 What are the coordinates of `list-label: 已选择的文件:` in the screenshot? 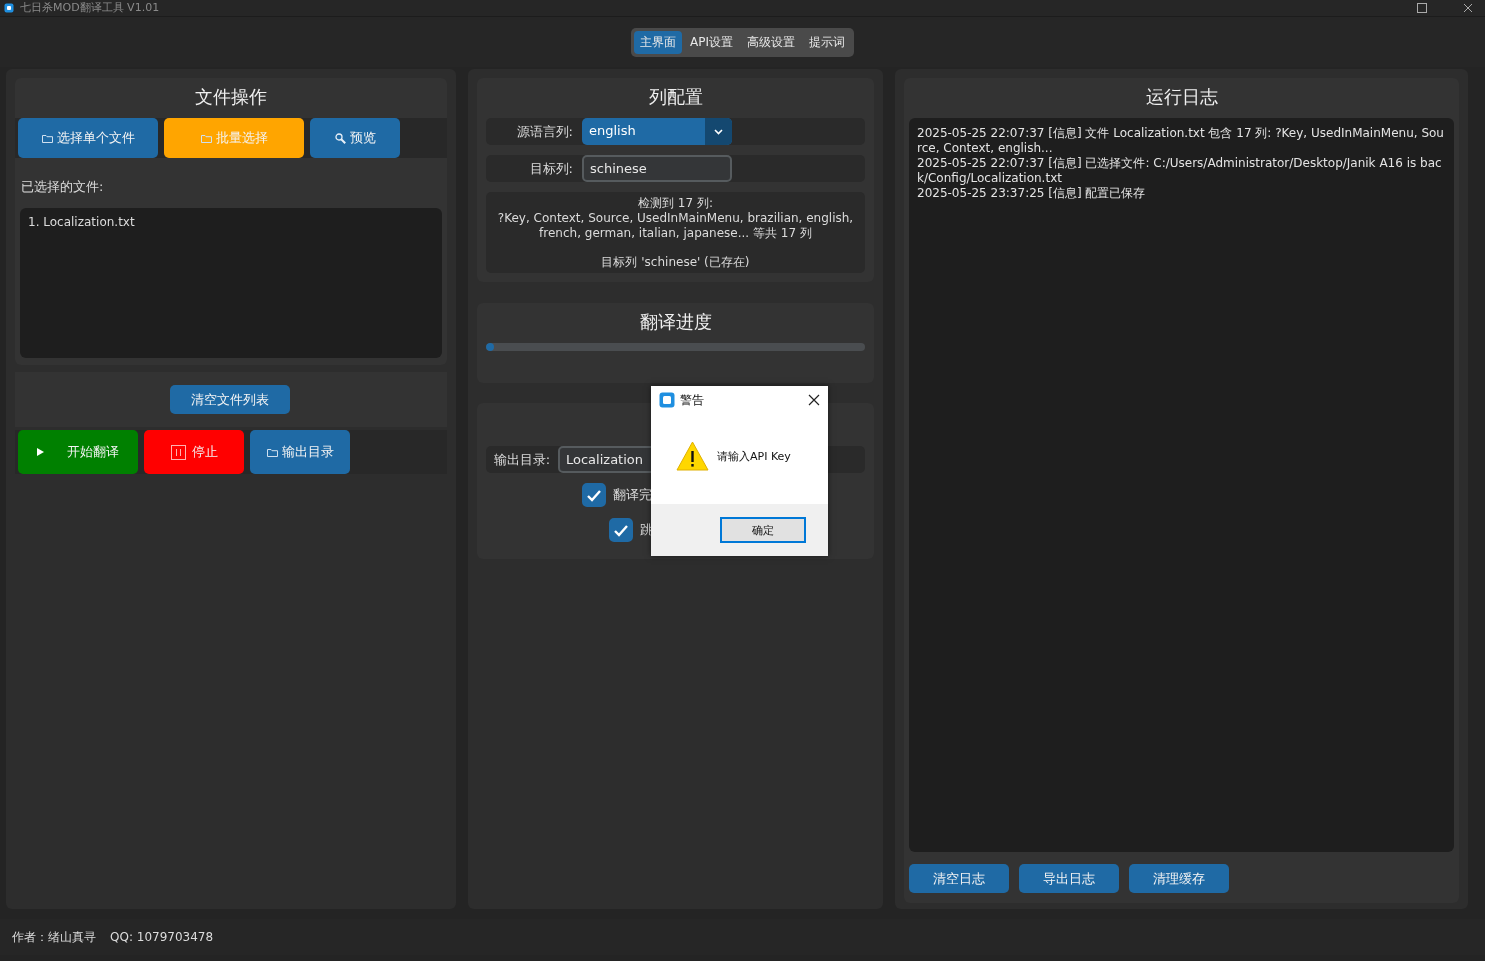 It's located at (62, 187).